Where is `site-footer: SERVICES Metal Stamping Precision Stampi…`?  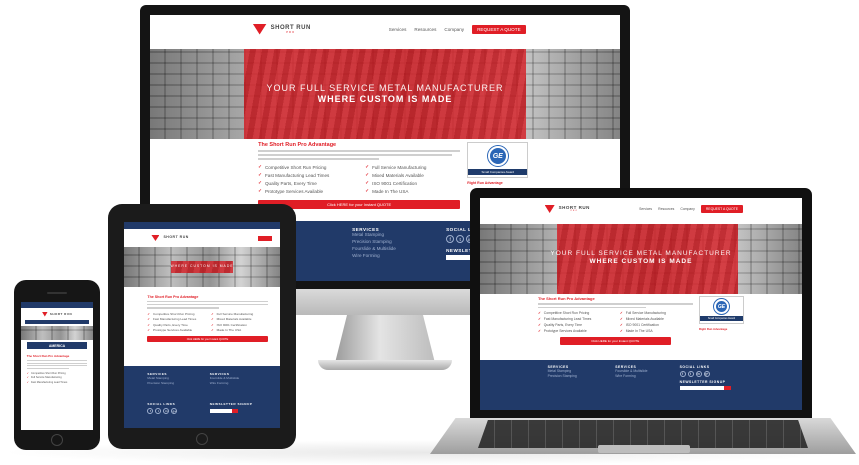
site-footer: SERVICES Metal Stamping Precision Stampi… is located at coordinates (641, 385).